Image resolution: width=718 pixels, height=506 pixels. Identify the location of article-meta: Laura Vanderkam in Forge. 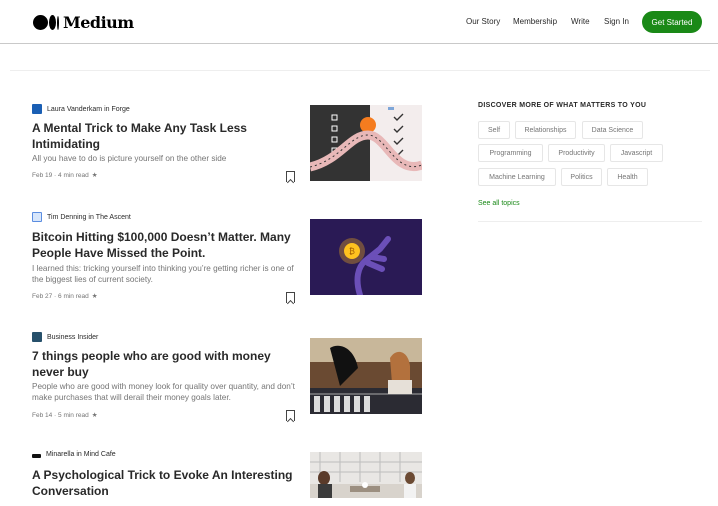
(81, 109).